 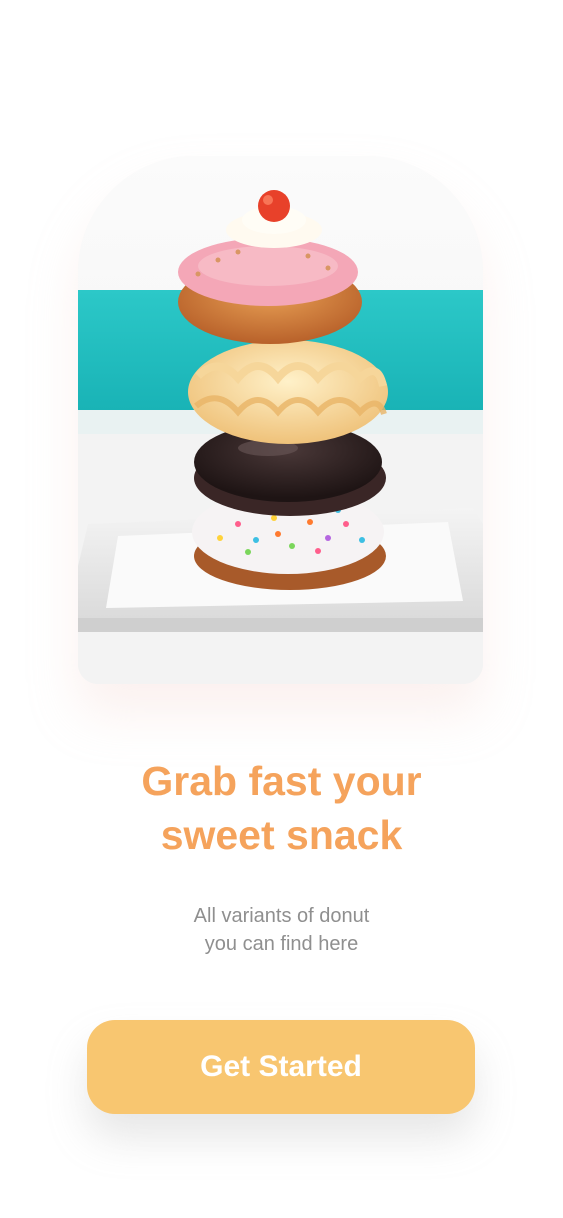 What do you see at coordinates (288, 392) in the screenshot?
I see `cruller-donut` at bounding box center [288, 392].